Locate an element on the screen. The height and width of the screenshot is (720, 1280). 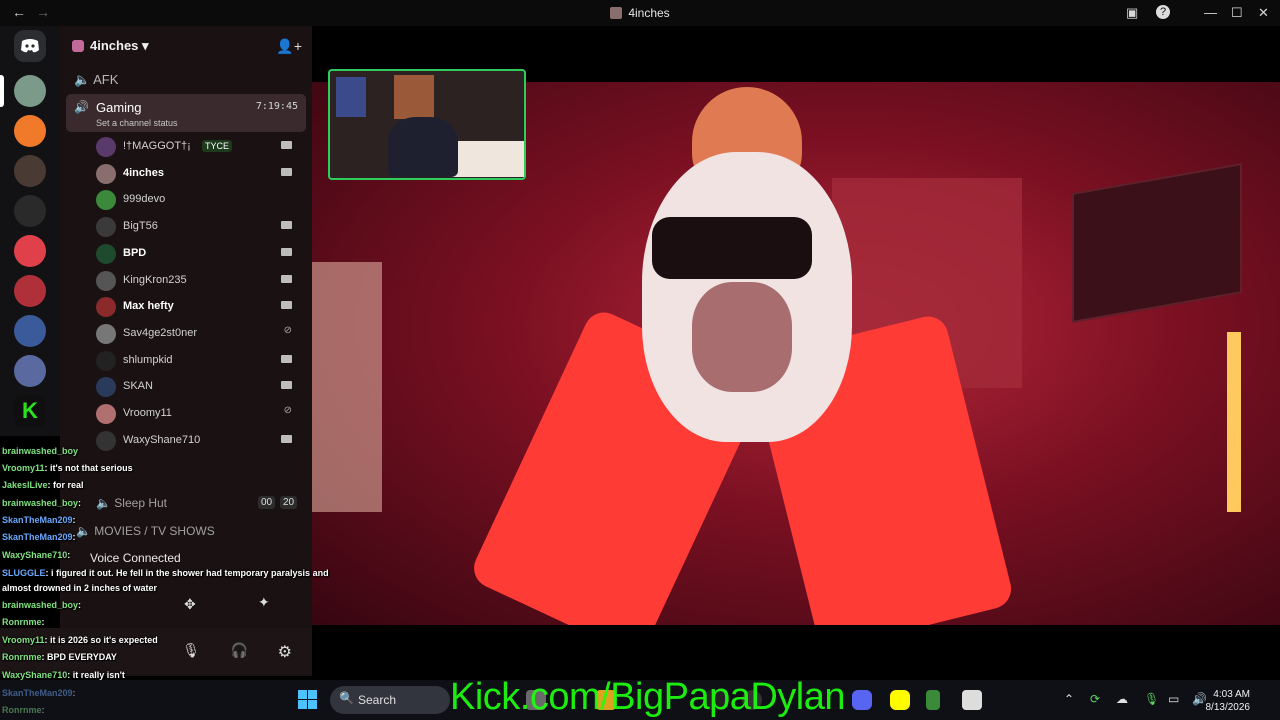
clock-time: 4:03 AM is located at coordinates (1231, 694).